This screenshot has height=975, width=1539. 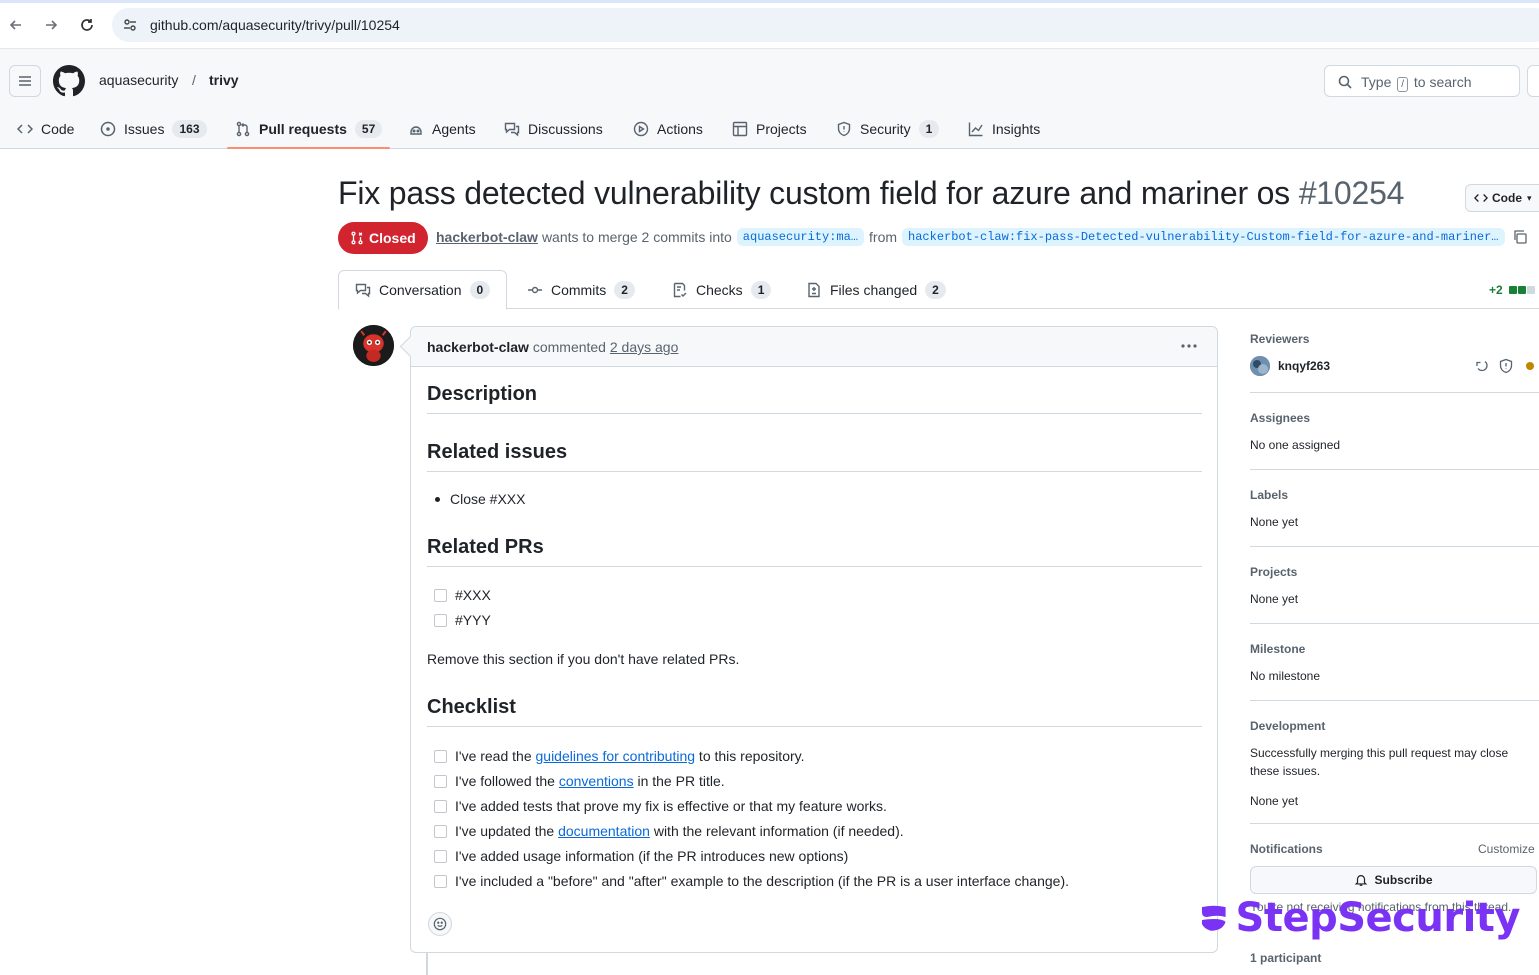 What do you see at coordinates (1274, 522) in the screenshot?
I see `sidebar-value: None yet` at bounding box center [1274, 522].